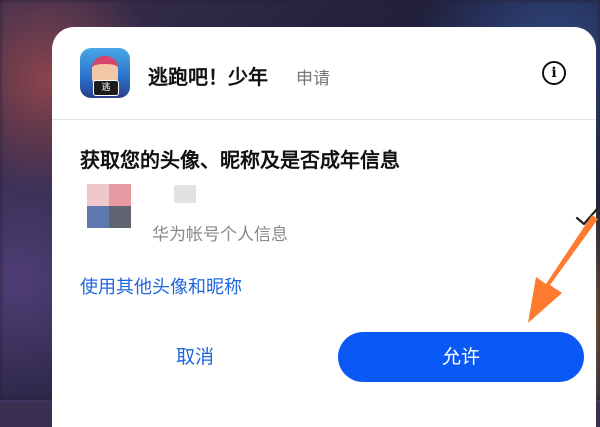 This screenshot has height=427, width=600. What do you see at coordinates (313, 79) in the screenshot?
I see `request-label: 申请` at bounding box center [313, 79].